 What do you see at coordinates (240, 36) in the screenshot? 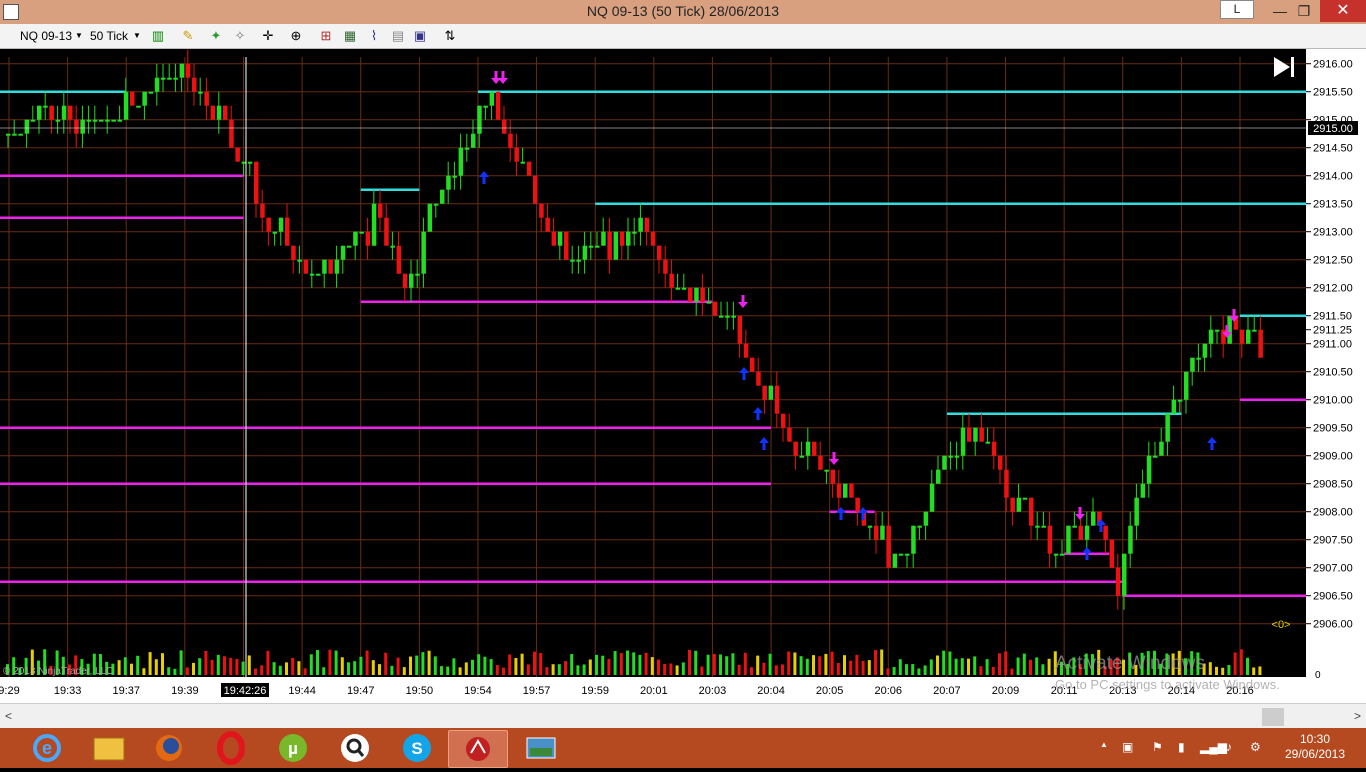
I see `eraser-icon: ✧` at bounding box center [240, 36].